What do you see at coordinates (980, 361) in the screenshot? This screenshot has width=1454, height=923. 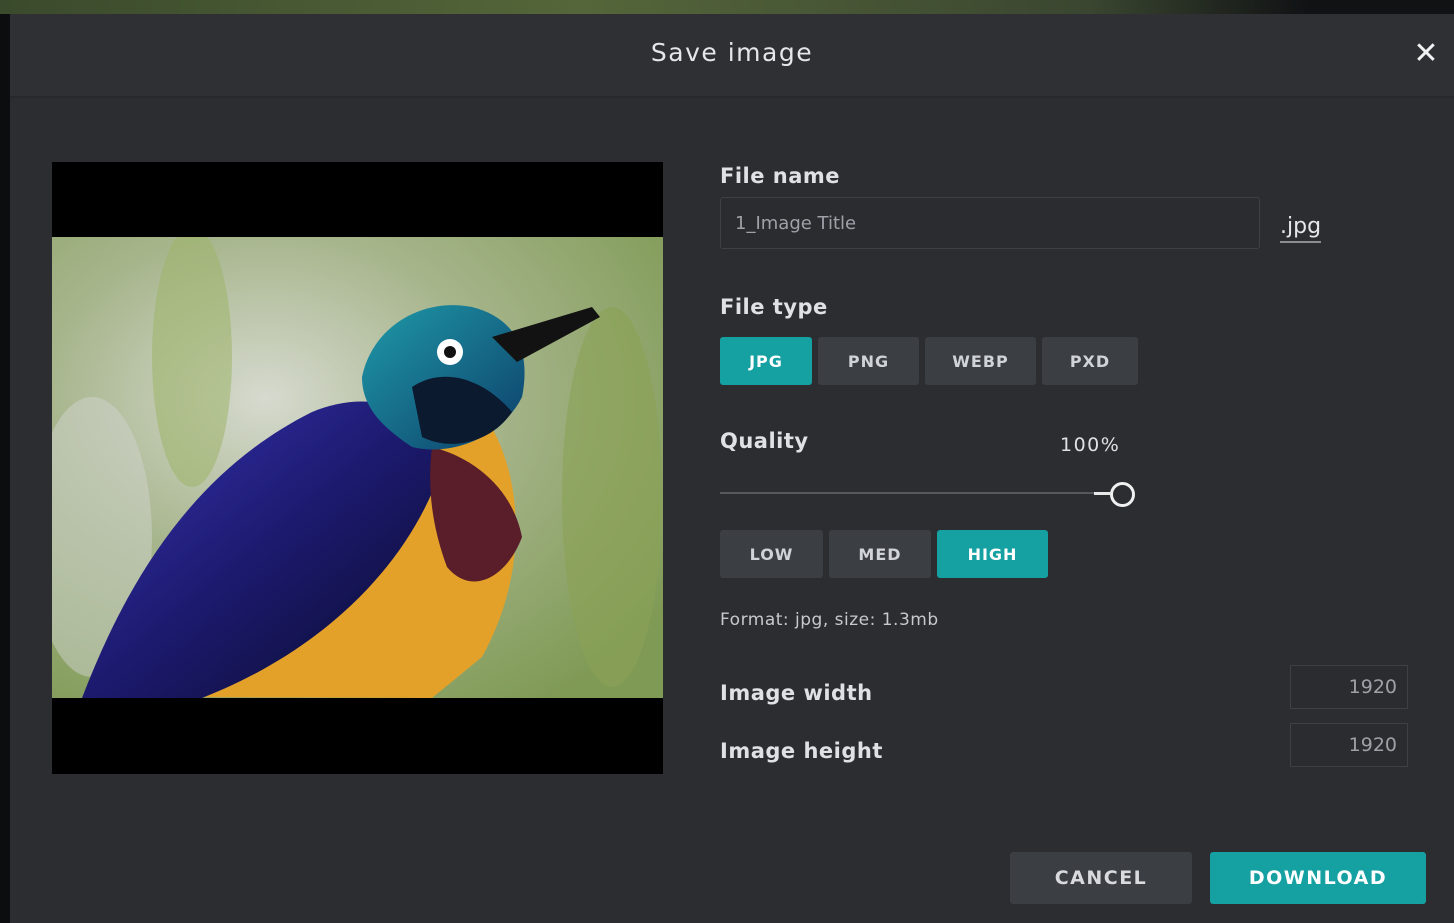 I see `file-type-webp-button: WEBP` at bounding box center [980, 361].